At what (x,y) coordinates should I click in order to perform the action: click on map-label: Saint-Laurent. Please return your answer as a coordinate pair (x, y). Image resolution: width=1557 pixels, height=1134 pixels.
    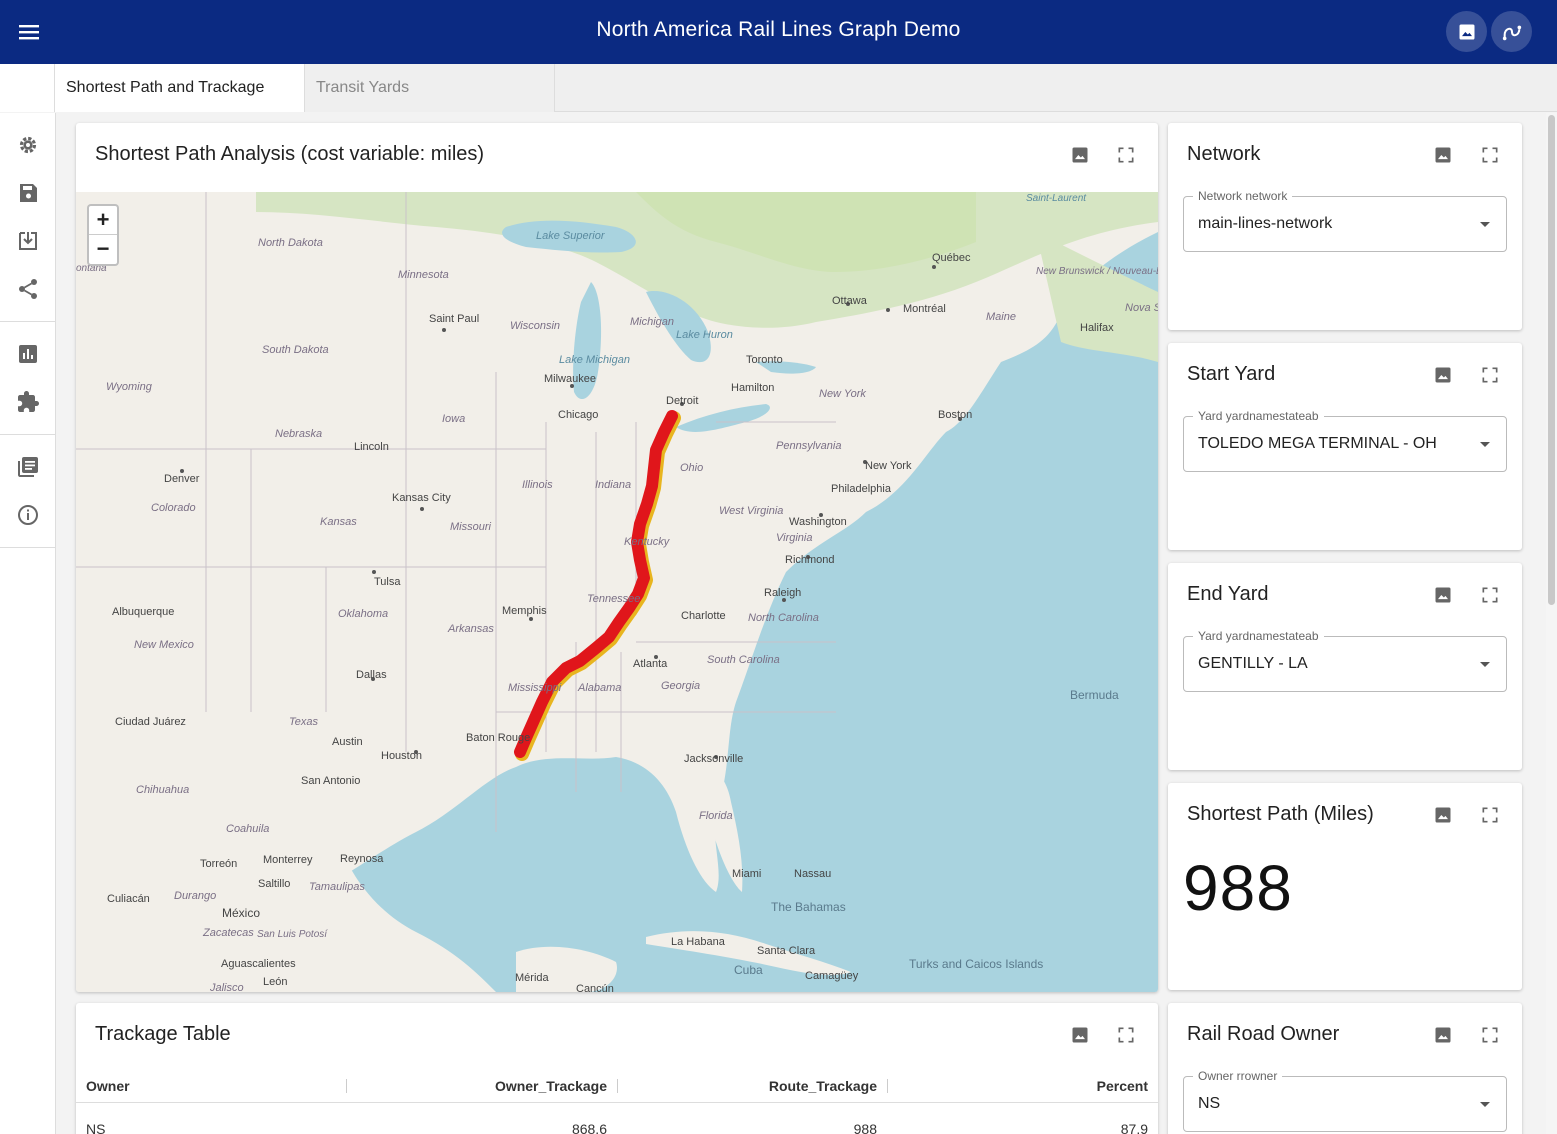
    Looking at the image, I should click on (1056, 198).